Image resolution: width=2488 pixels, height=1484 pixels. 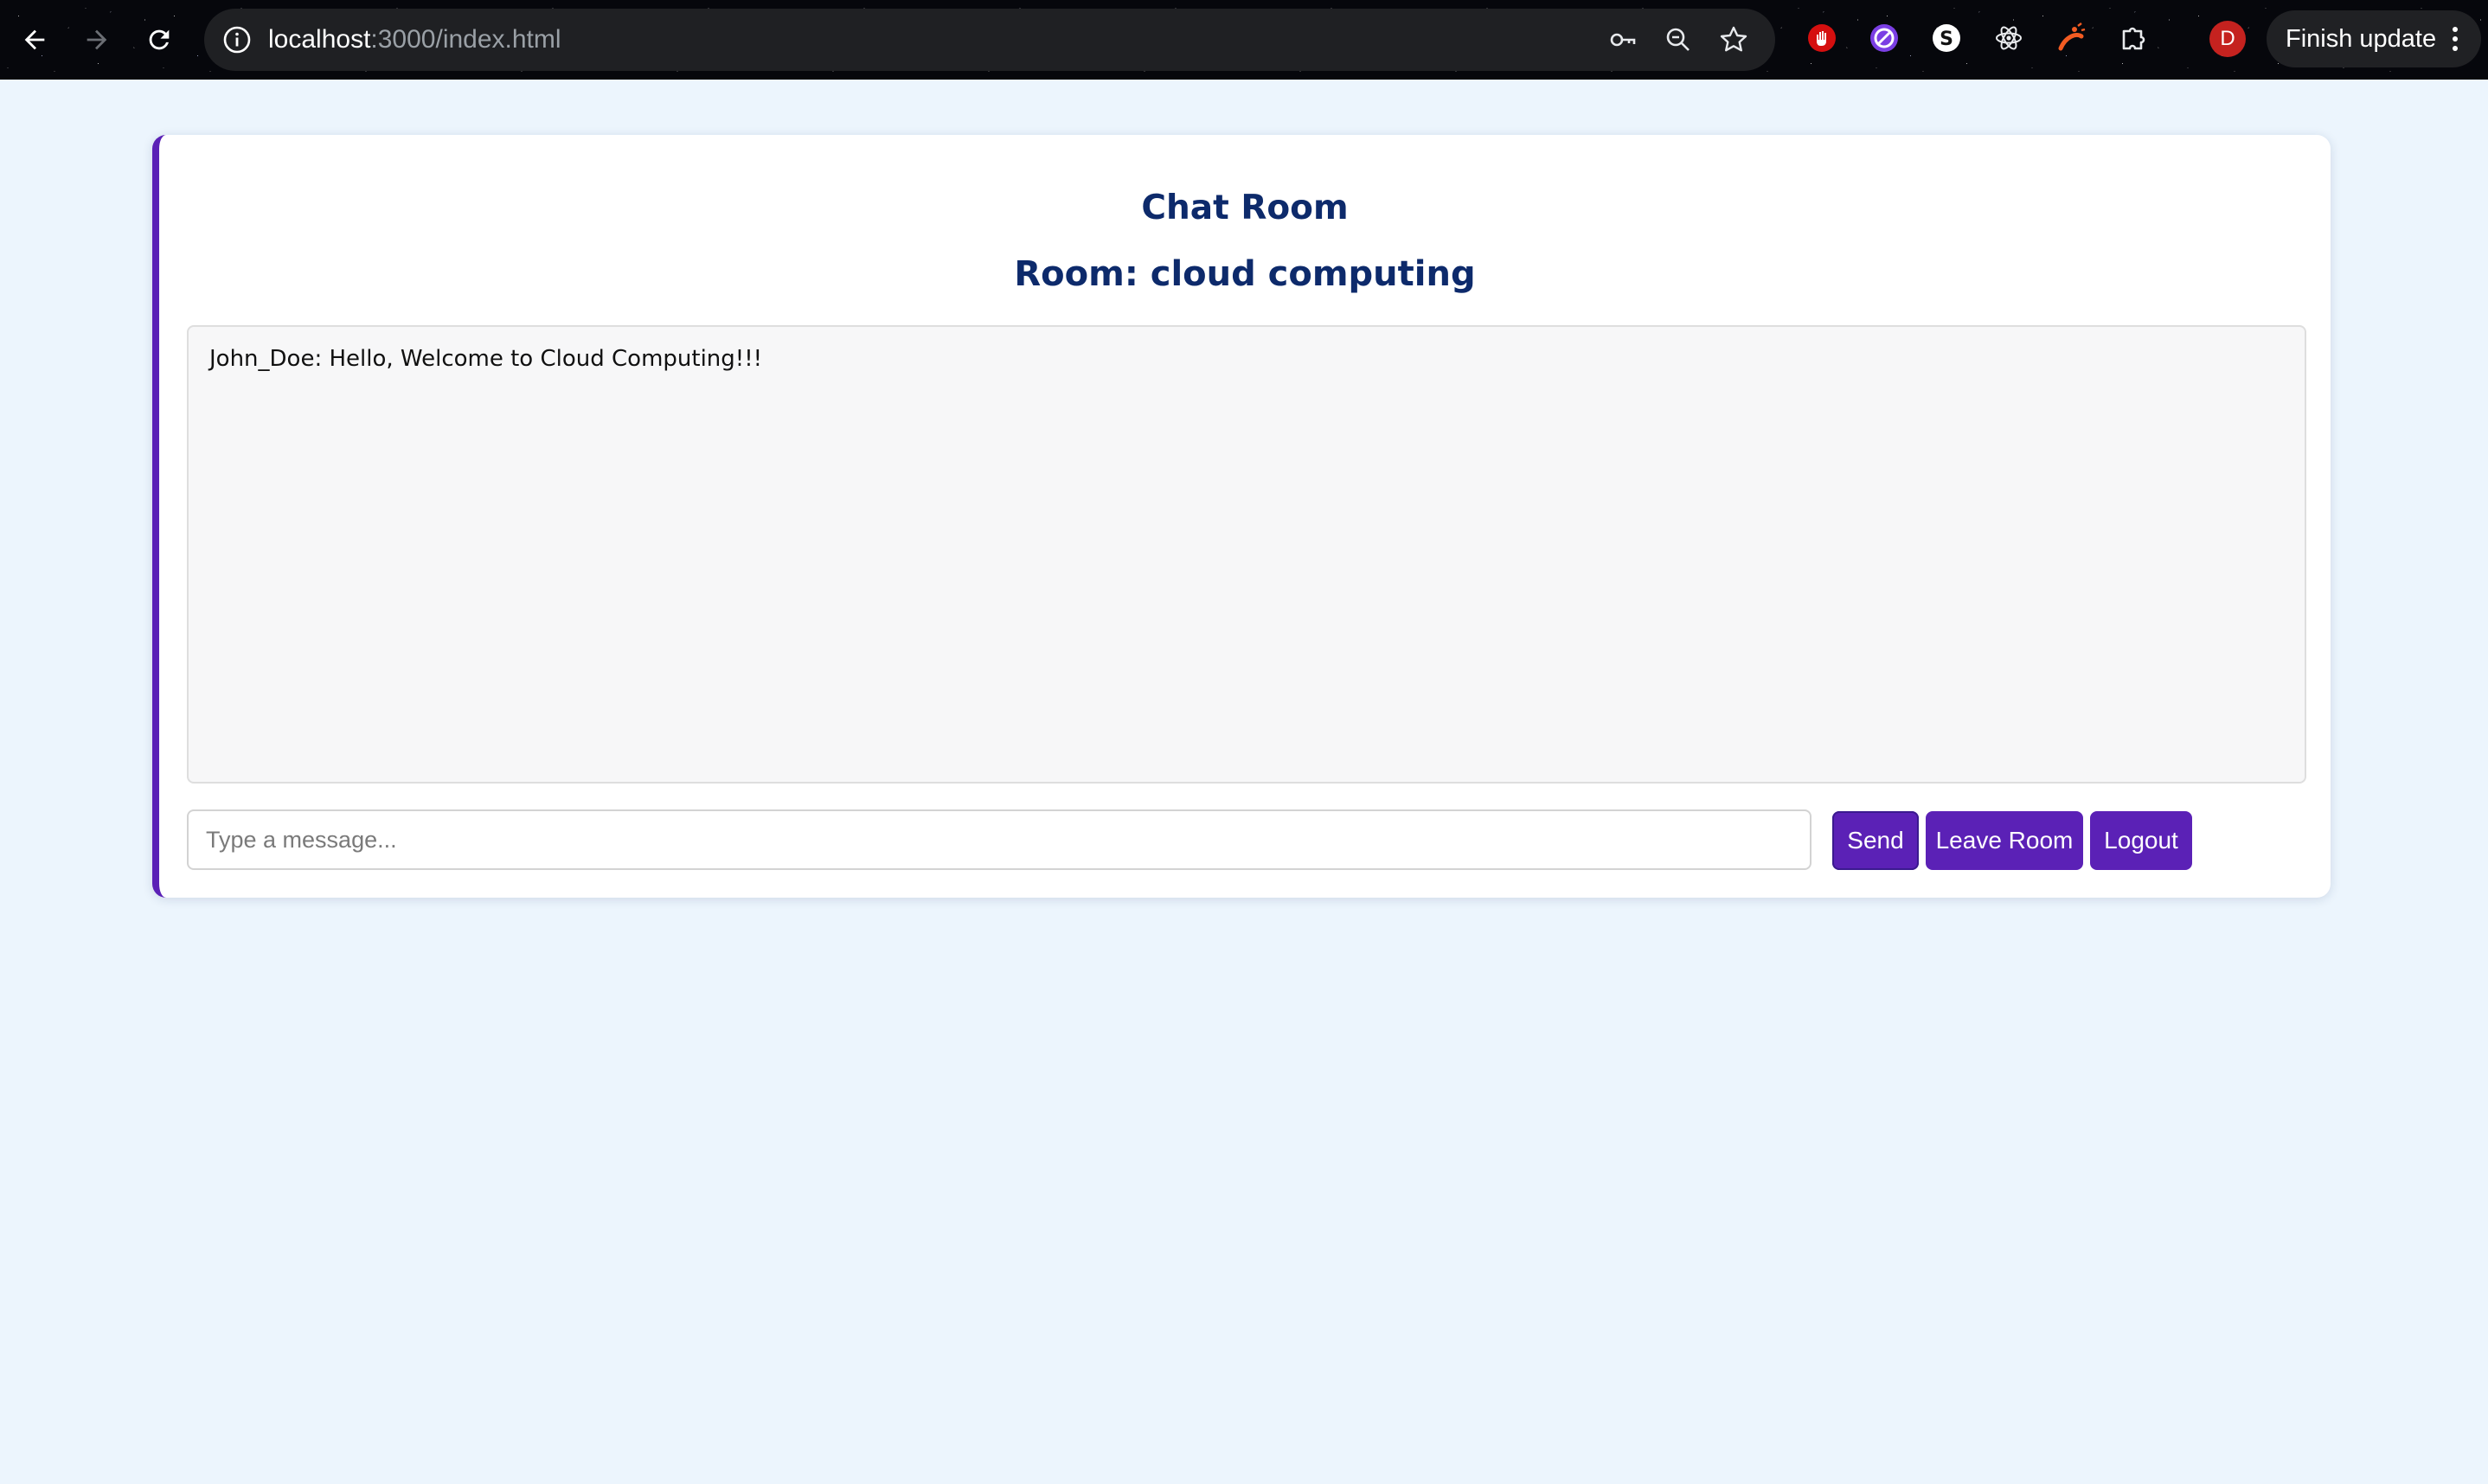 I want to click on profile-avatar: D, so click(x=2227, y=39).